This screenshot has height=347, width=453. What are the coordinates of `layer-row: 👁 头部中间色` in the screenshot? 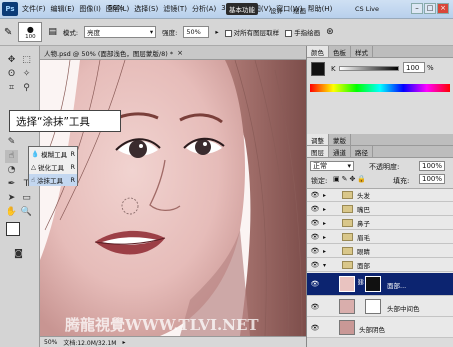 It's located at (380, 307).